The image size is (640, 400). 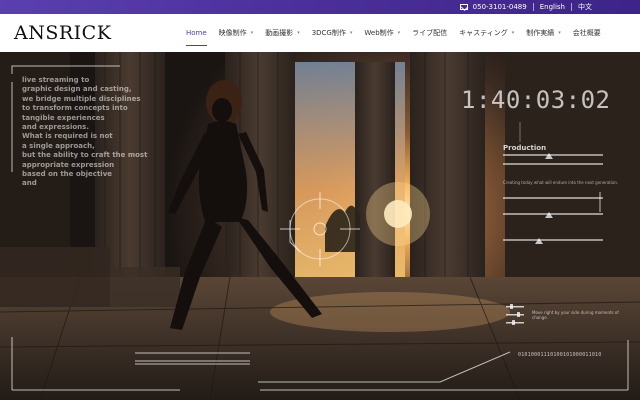 What do you see at coordinates (29, 183) in the screenshot?
I see `hero-text-line: and` at bounding box center [29, 183].